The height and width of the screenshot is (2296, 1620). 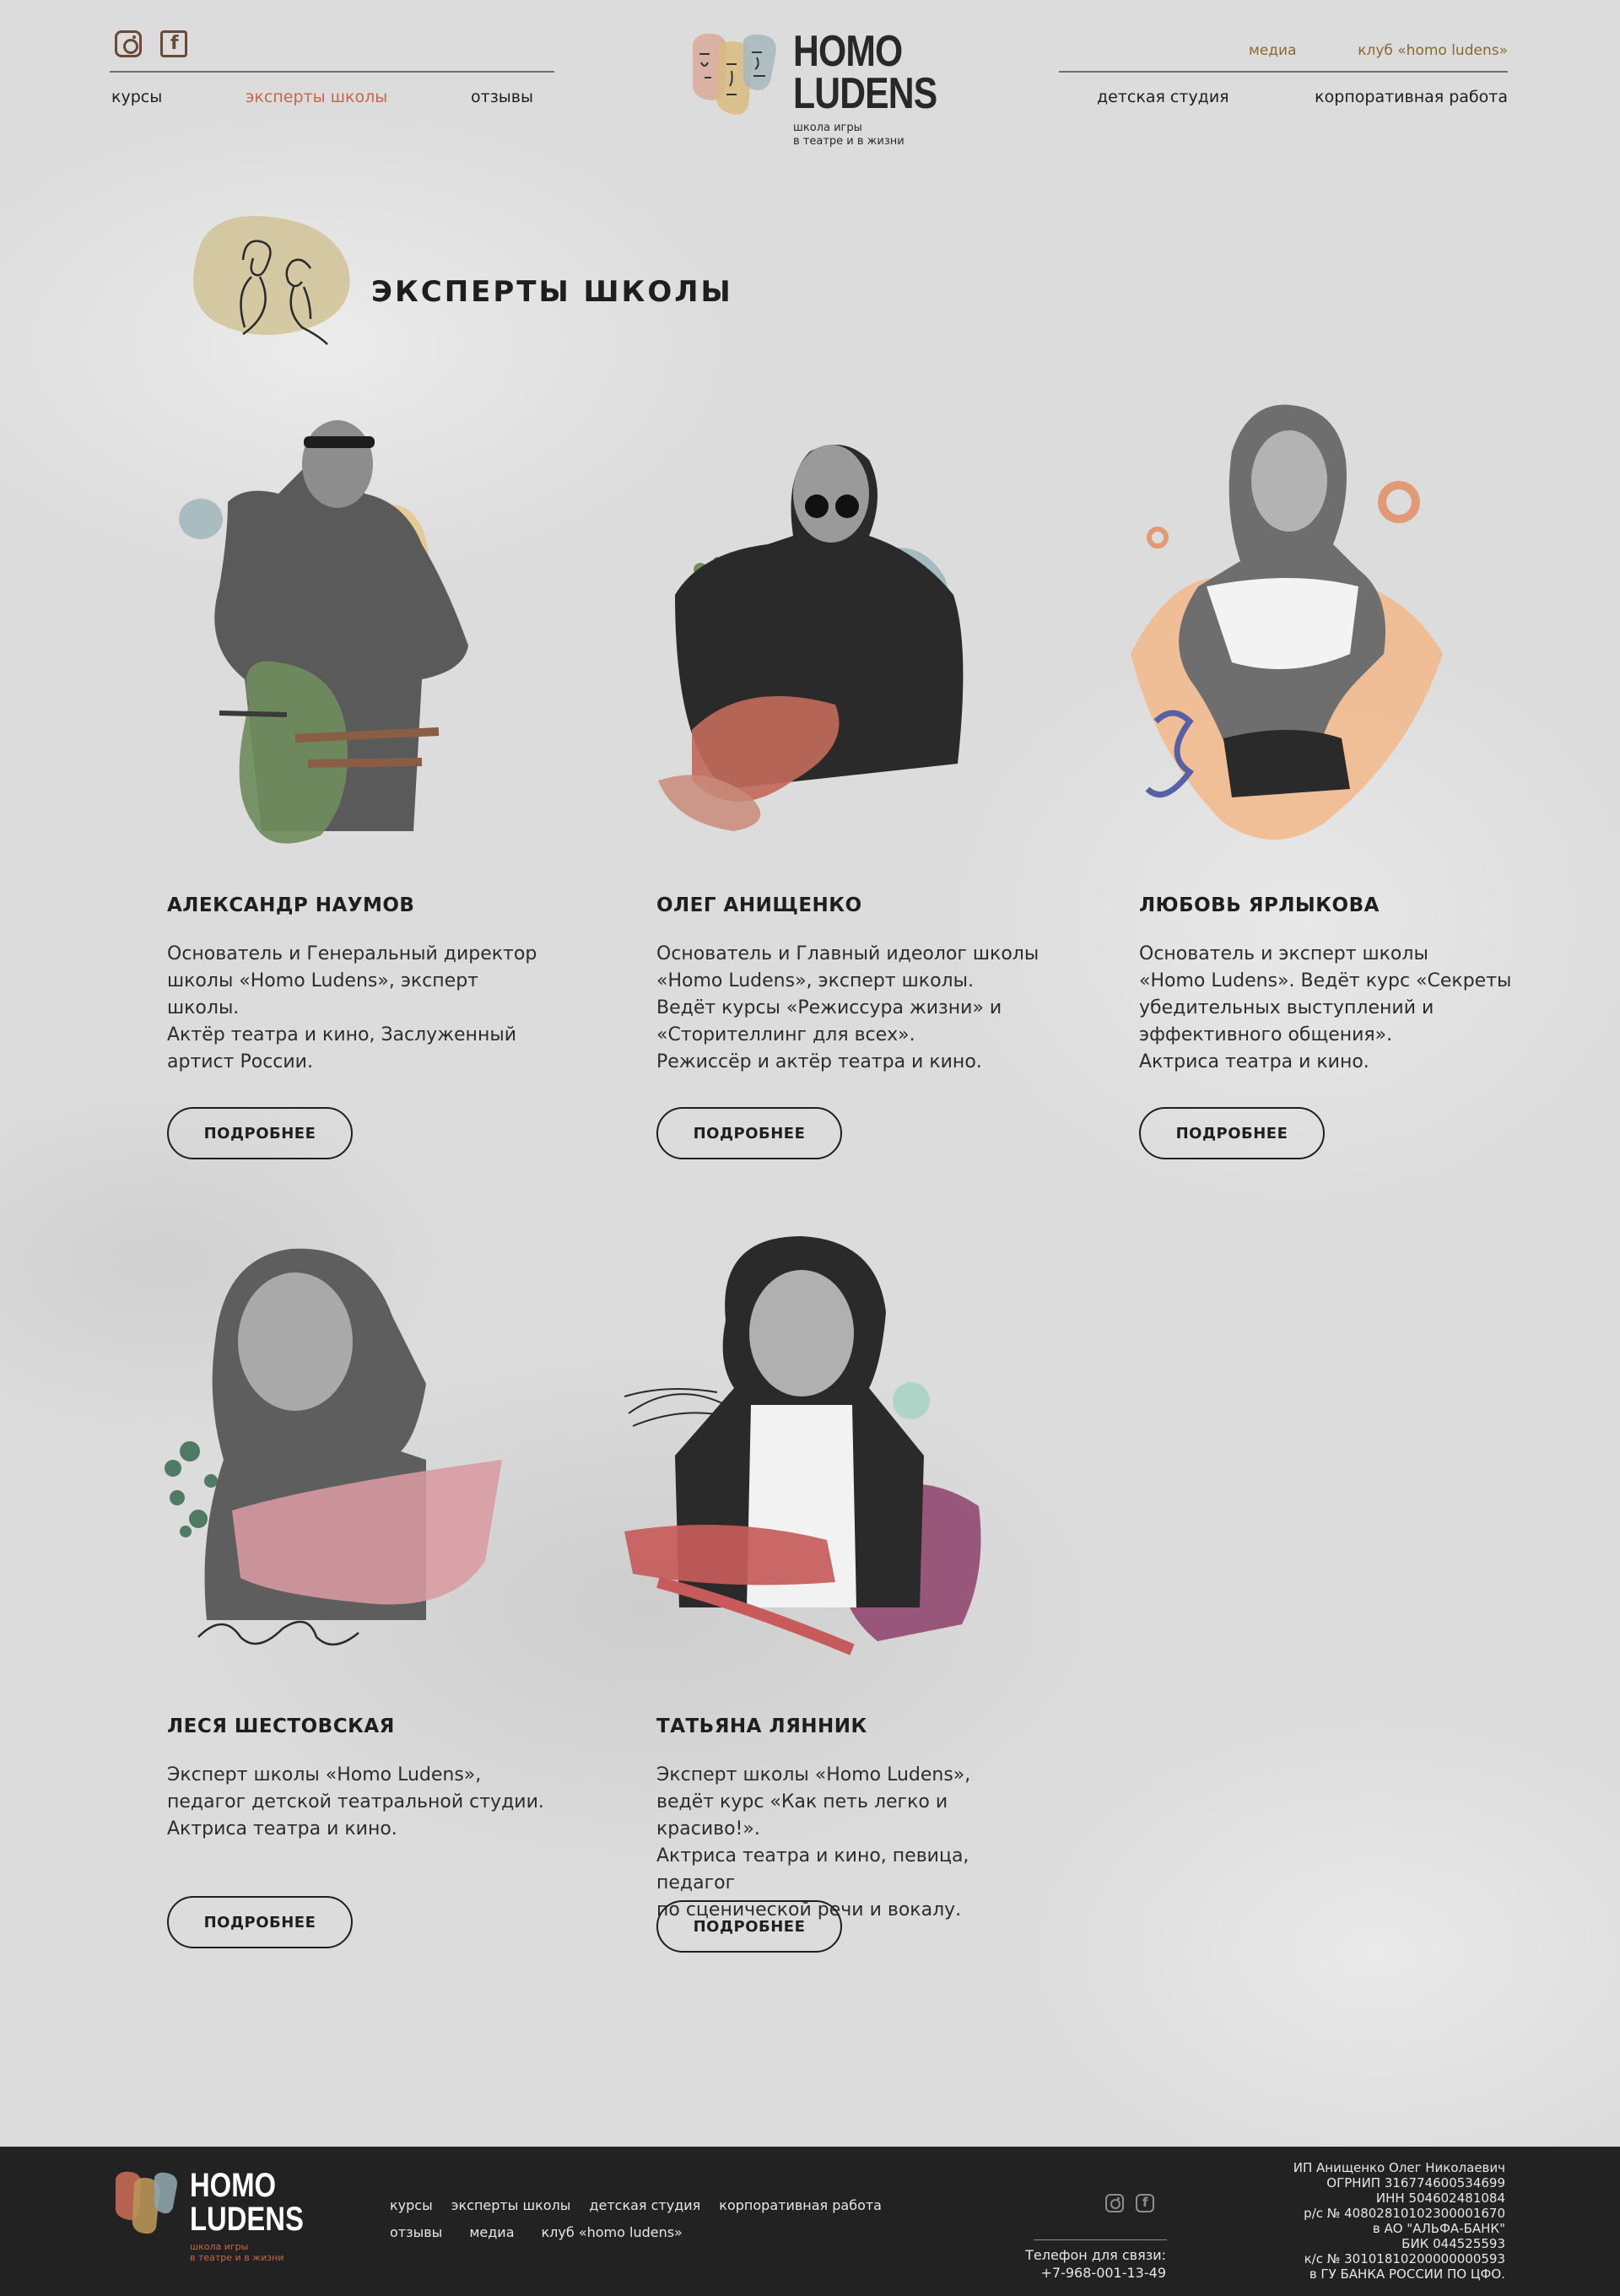 I want to click on expert-photo-lyannik, so click(x=810, y=1451).